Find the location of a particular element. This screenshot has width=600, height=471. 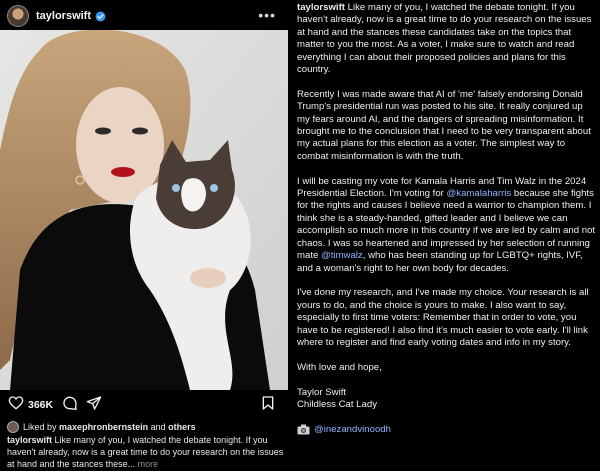

liked-by-user: maxephronbernstein is located at coordinates (103, 427).